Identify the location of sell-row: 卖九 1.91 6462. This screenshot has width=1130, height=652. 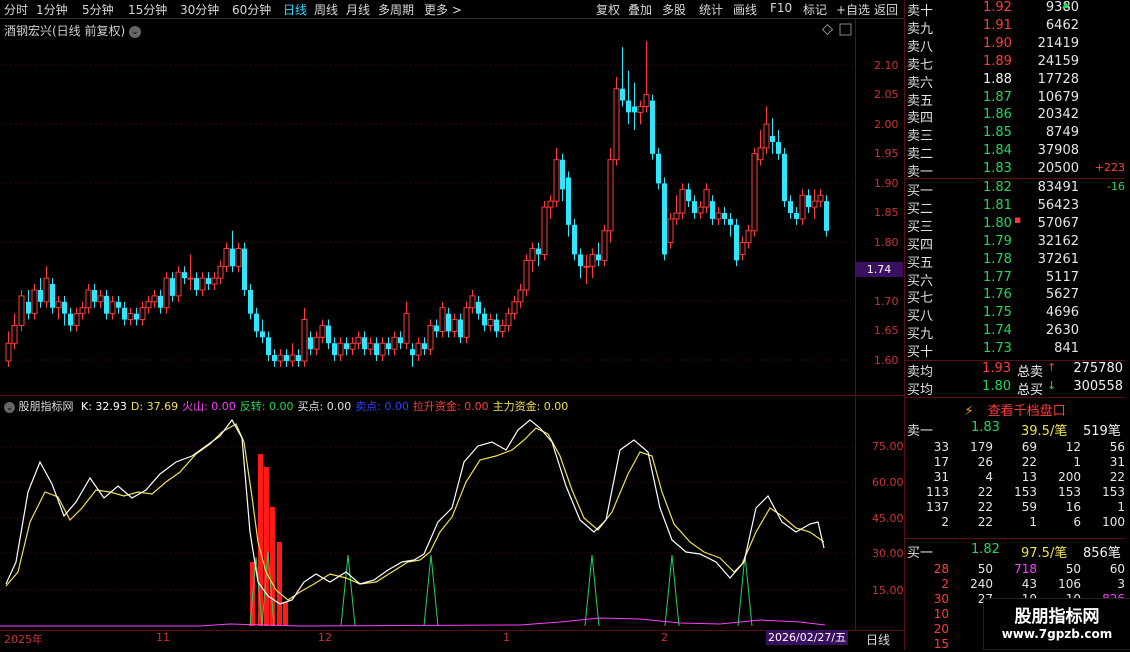
(1016, 27).